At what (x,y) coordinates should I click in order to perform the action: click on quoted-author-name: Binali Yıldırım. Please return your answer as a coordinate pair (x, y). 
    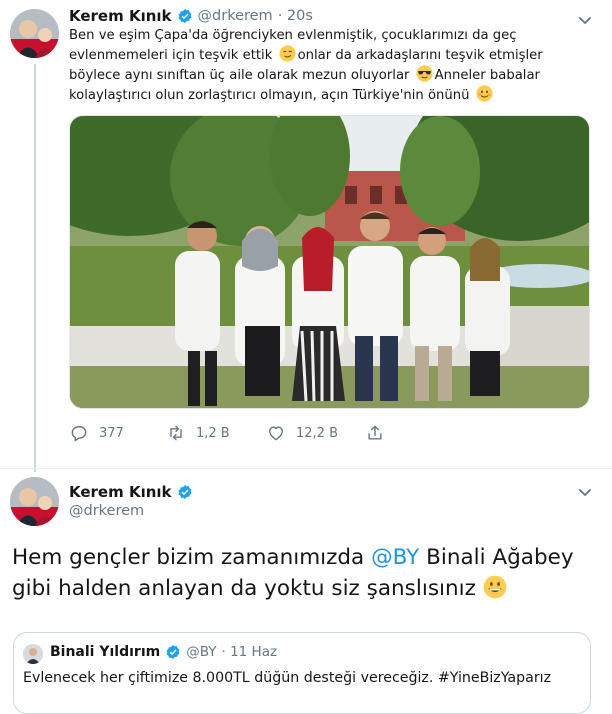
    Looking at the image, I should click on (105, 652).